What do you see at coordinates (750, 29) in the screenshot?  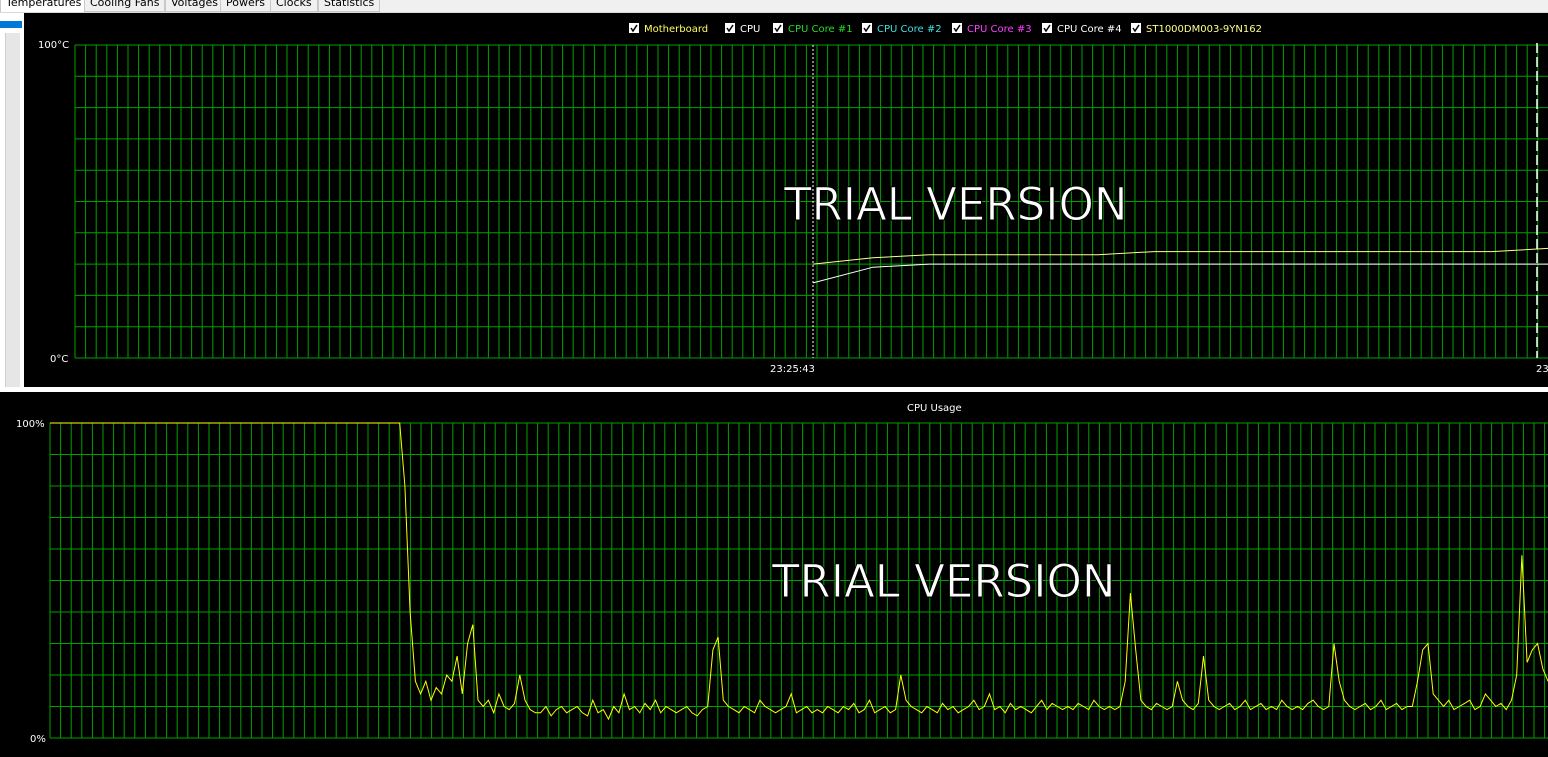 I see `legend-label: CPU` at bounding box center [750, 29].